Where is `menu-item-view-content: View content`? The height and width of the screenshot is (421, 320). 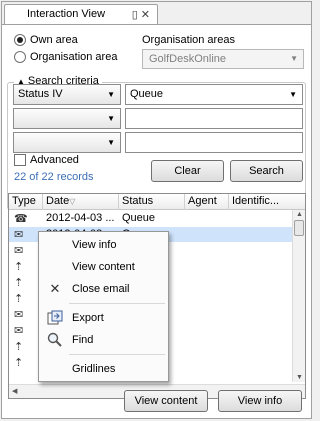 menu-item-view-content: View content is located at coordinates (103, 267).